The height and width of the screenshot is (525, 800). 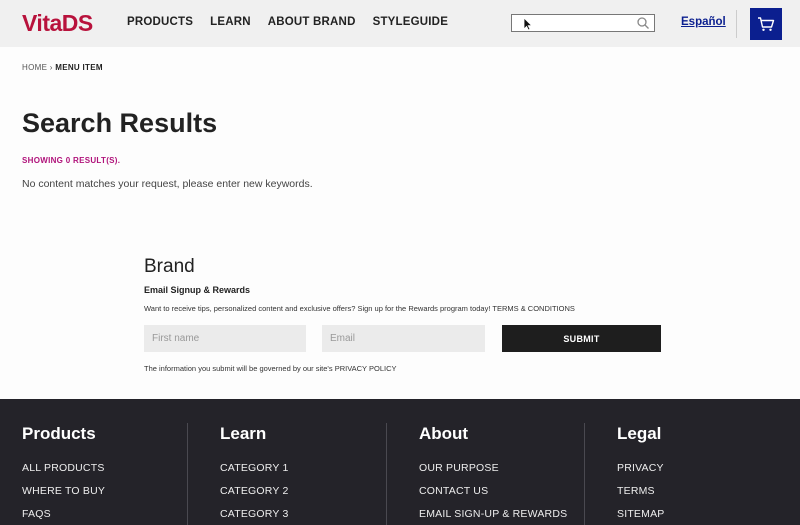 What do you see at coordinates (410, 22) in the screenshot?
I see `nav-styleguide: STYLEGUIDE` at bounding box center [410, 22].